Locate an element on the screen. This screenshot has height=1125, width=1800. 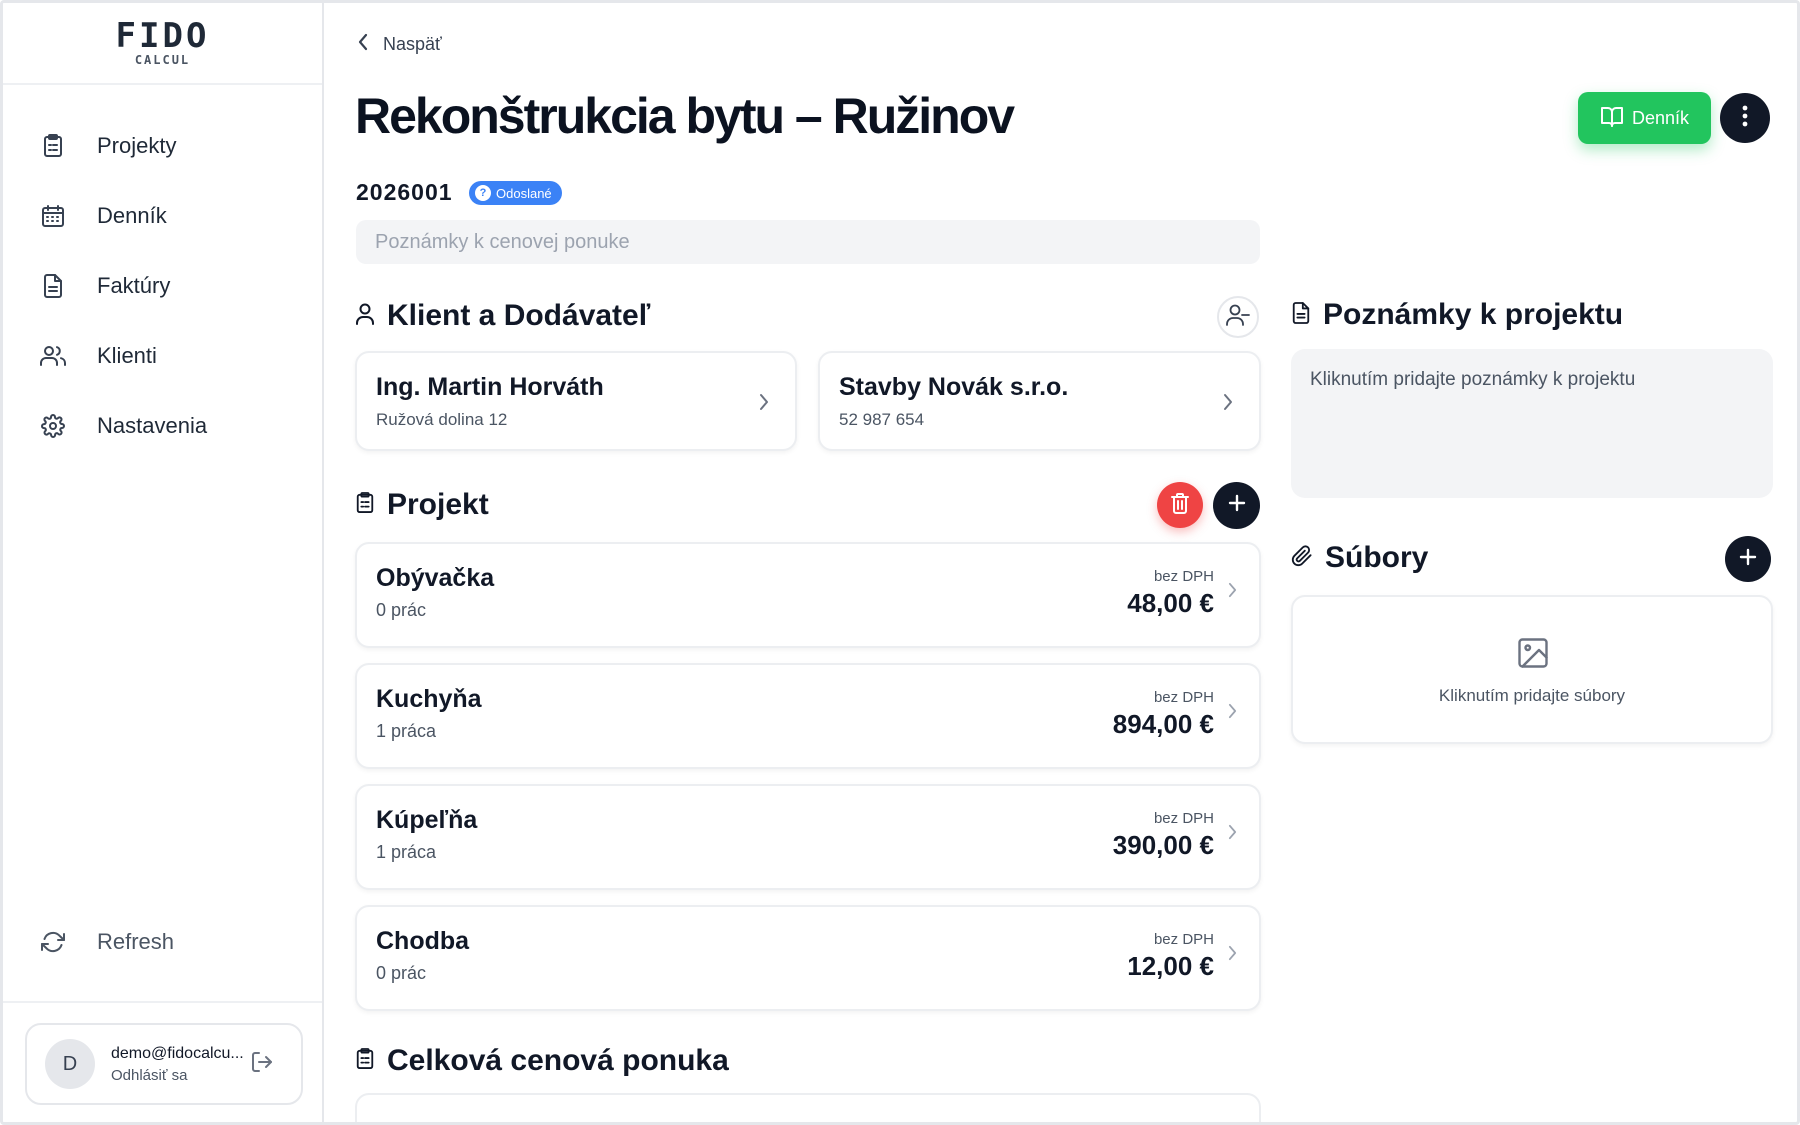
paperclip-icon is located at coordinates (1302, 558).